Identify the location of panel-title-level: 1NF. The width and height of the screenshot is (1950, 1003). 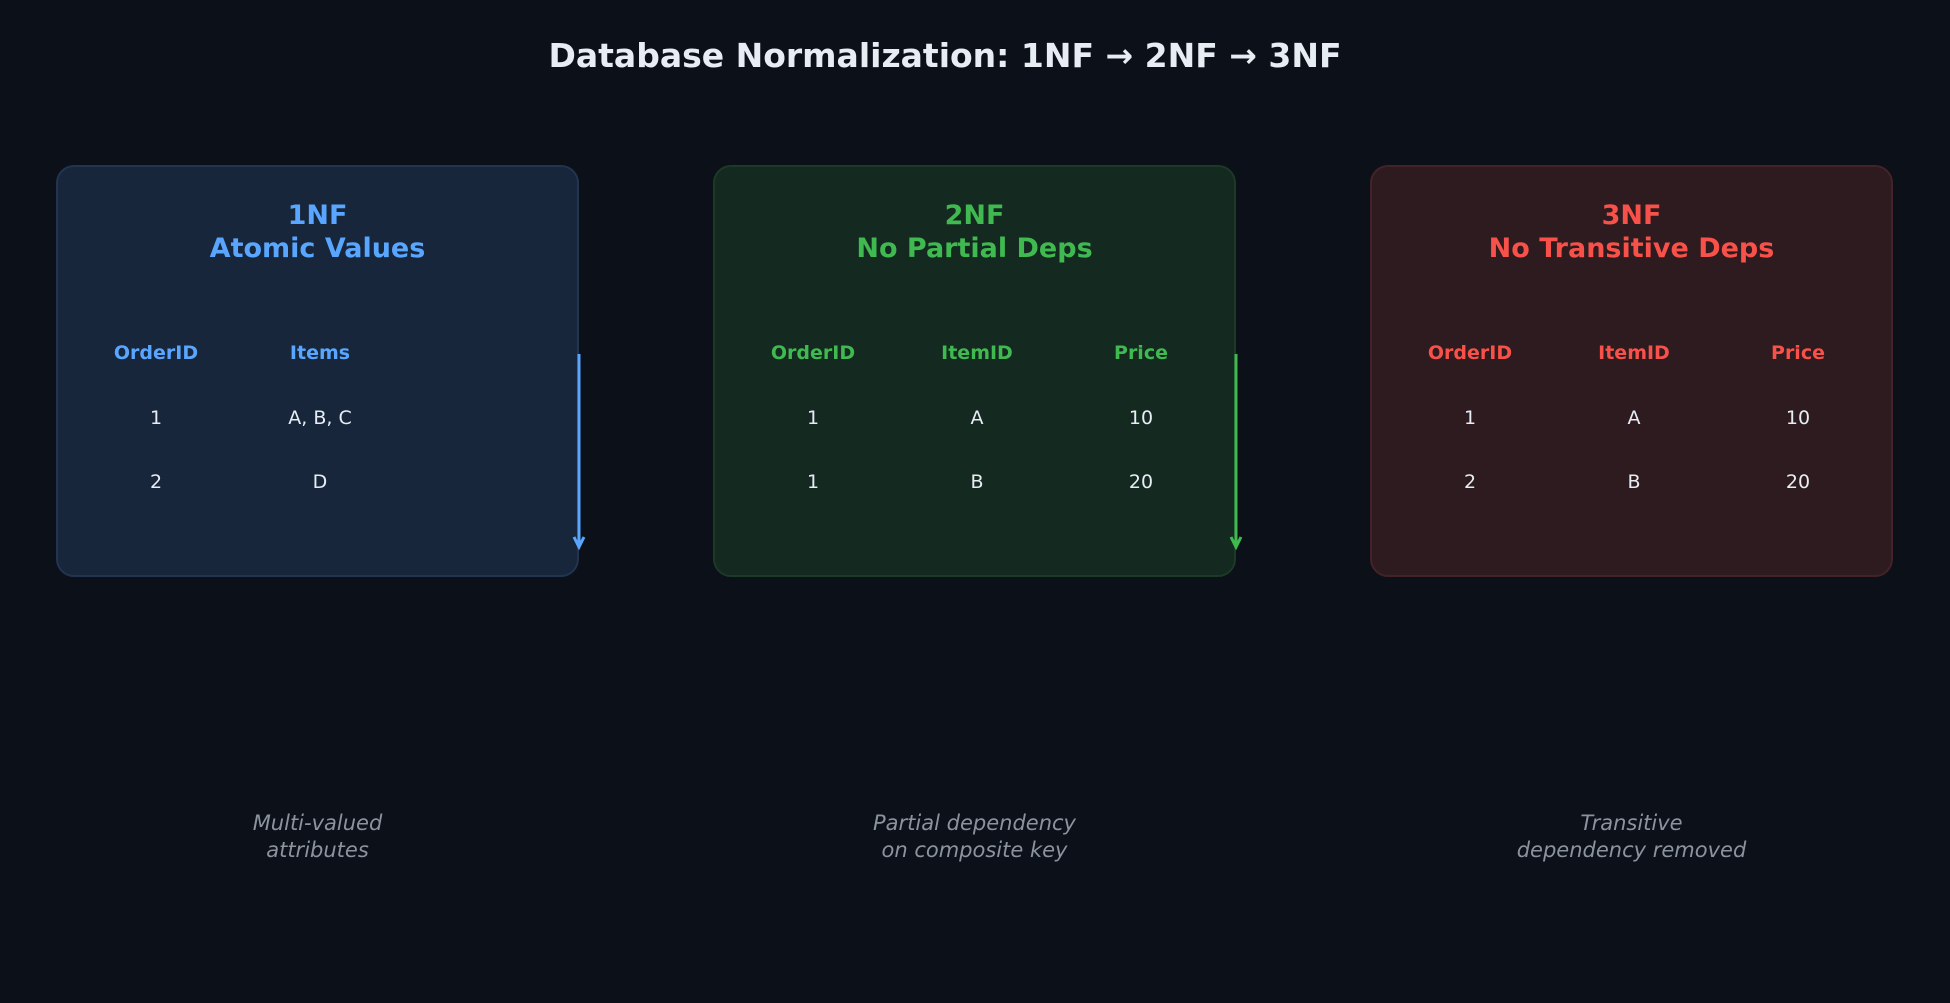
(317, 215).